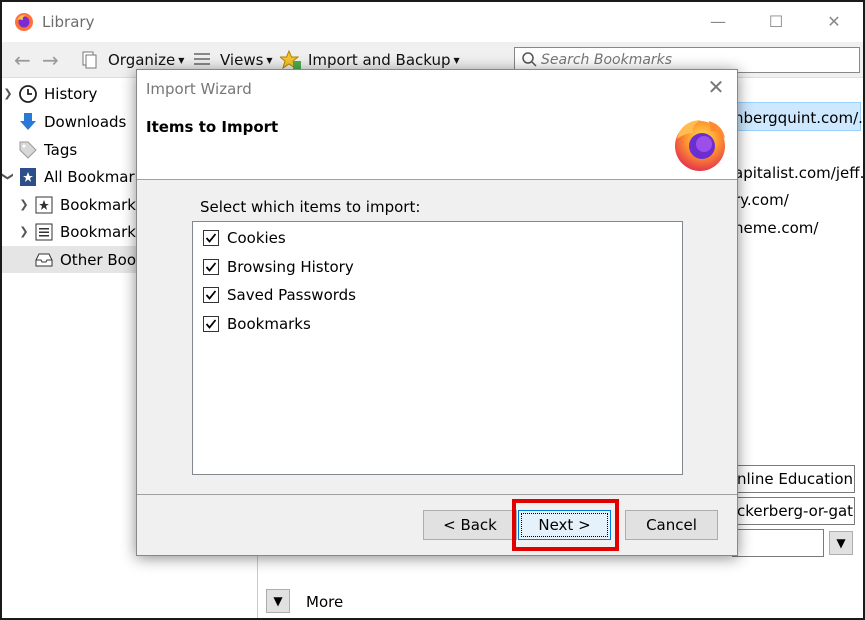 The image size is (865, 620). Describe the element at coordinates (89, 60) in the screenshot. I see `organize-icon` at that location.